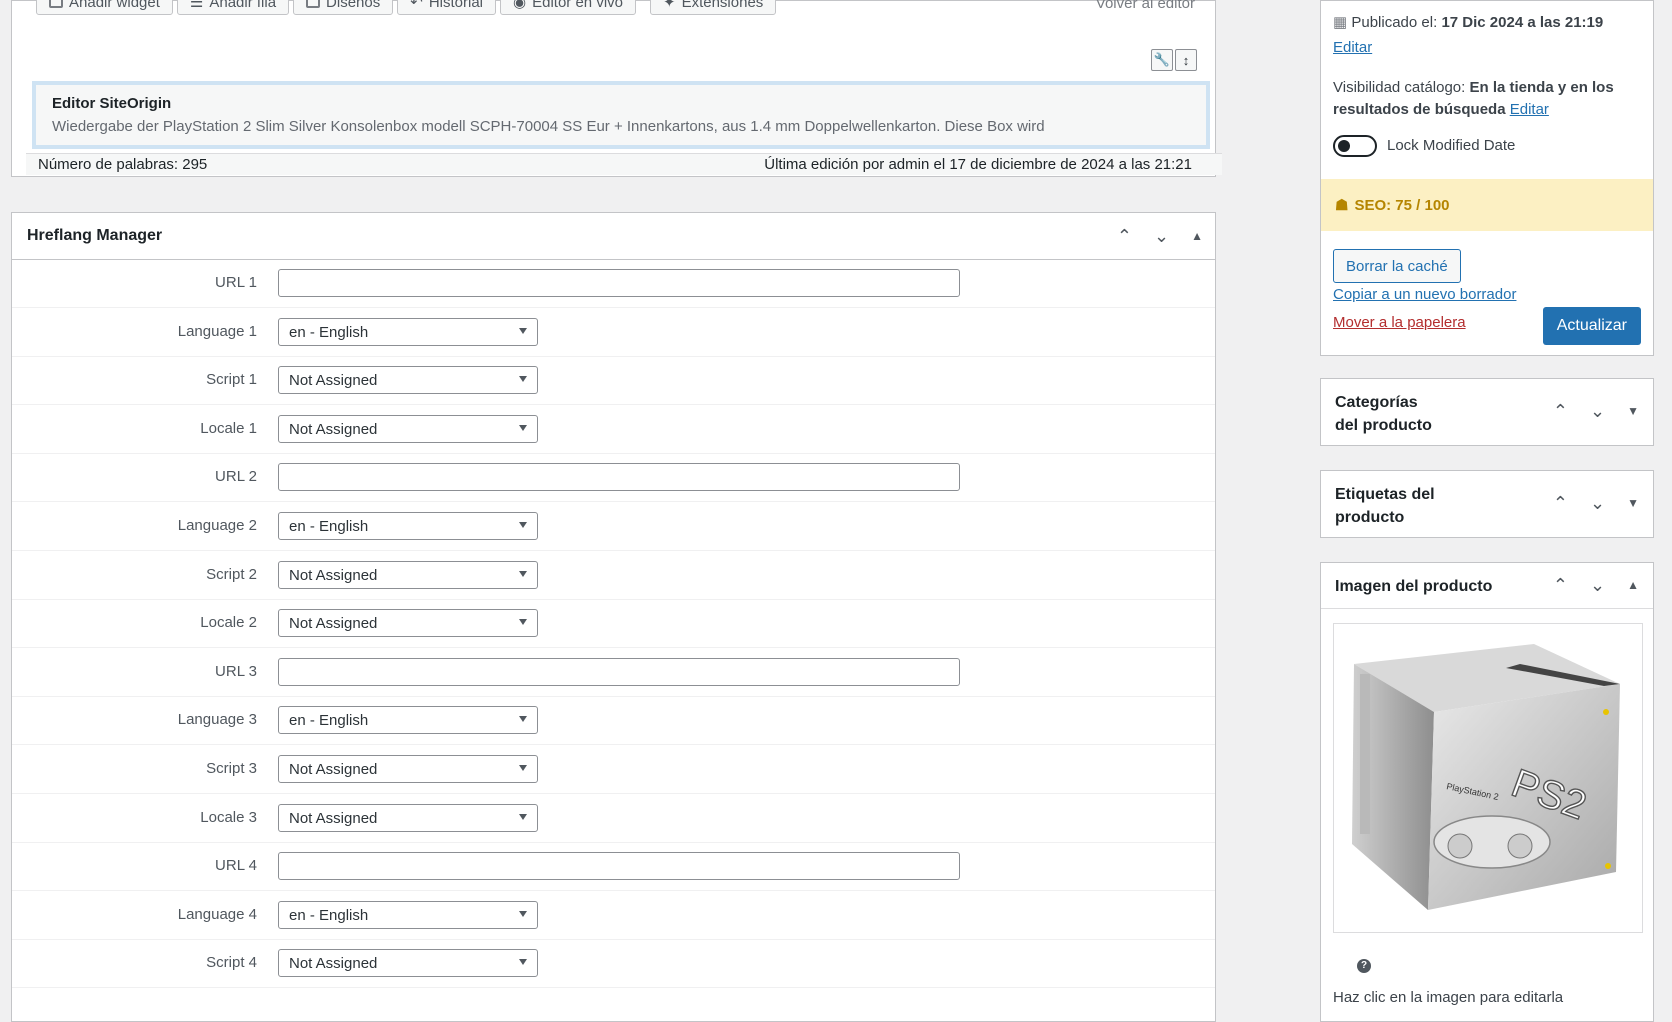 The width and height of the screenshot is (1672, 1022). I want to click on seo-score: SEO: 75 / 100, so click(1402, 205).